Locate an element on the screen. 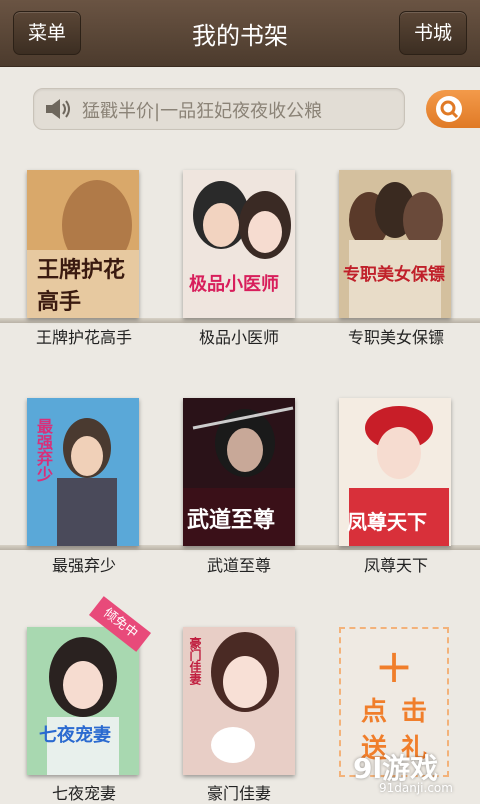 Image resolution: width=480 pixels, height=804 pixels. book-cover-fengzun: 凤尊天下 is located at coordinates (395, 472).